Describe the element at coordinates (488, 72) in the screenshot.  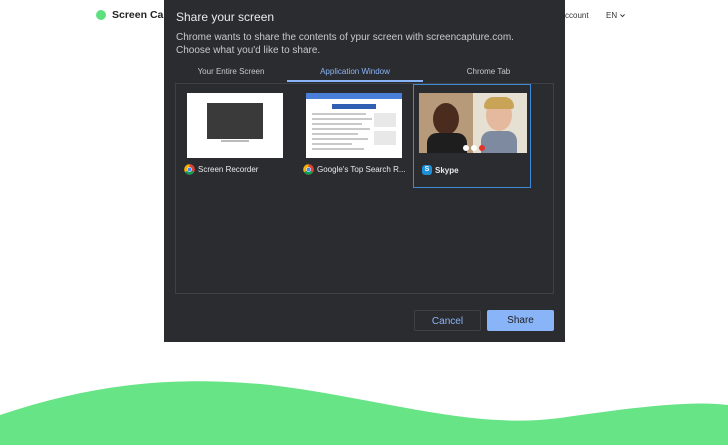
I see `tab-chrome-tab: Chrome Tab` at that location.